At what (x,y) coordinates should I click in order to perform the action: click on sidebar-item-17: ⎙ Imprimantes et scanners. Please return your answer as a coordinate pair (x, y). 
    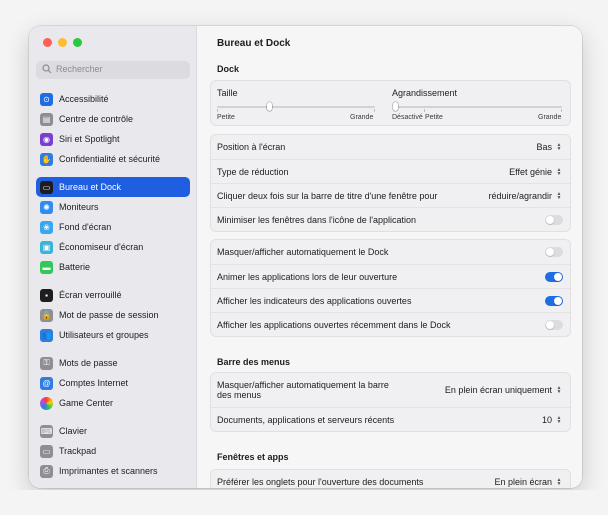
    Looking at the image, I should click on (113, 471).